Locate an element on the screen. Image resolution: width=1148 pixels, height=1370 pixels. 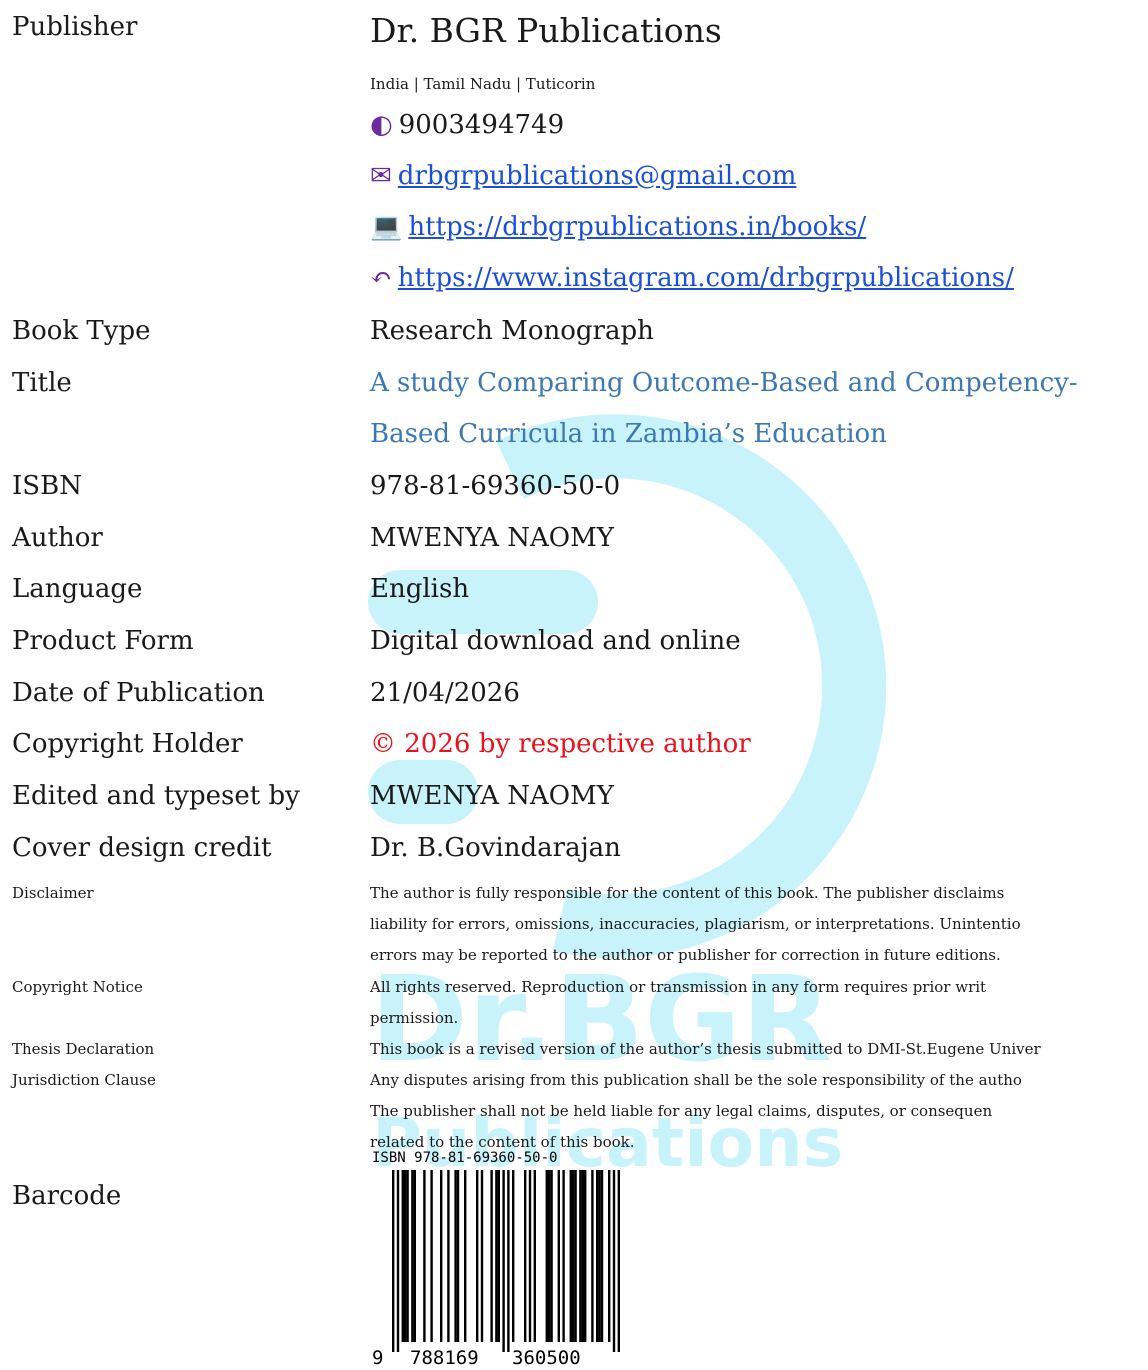
barcode-right-digits: 360500 is located at coordinates (546, 1358).